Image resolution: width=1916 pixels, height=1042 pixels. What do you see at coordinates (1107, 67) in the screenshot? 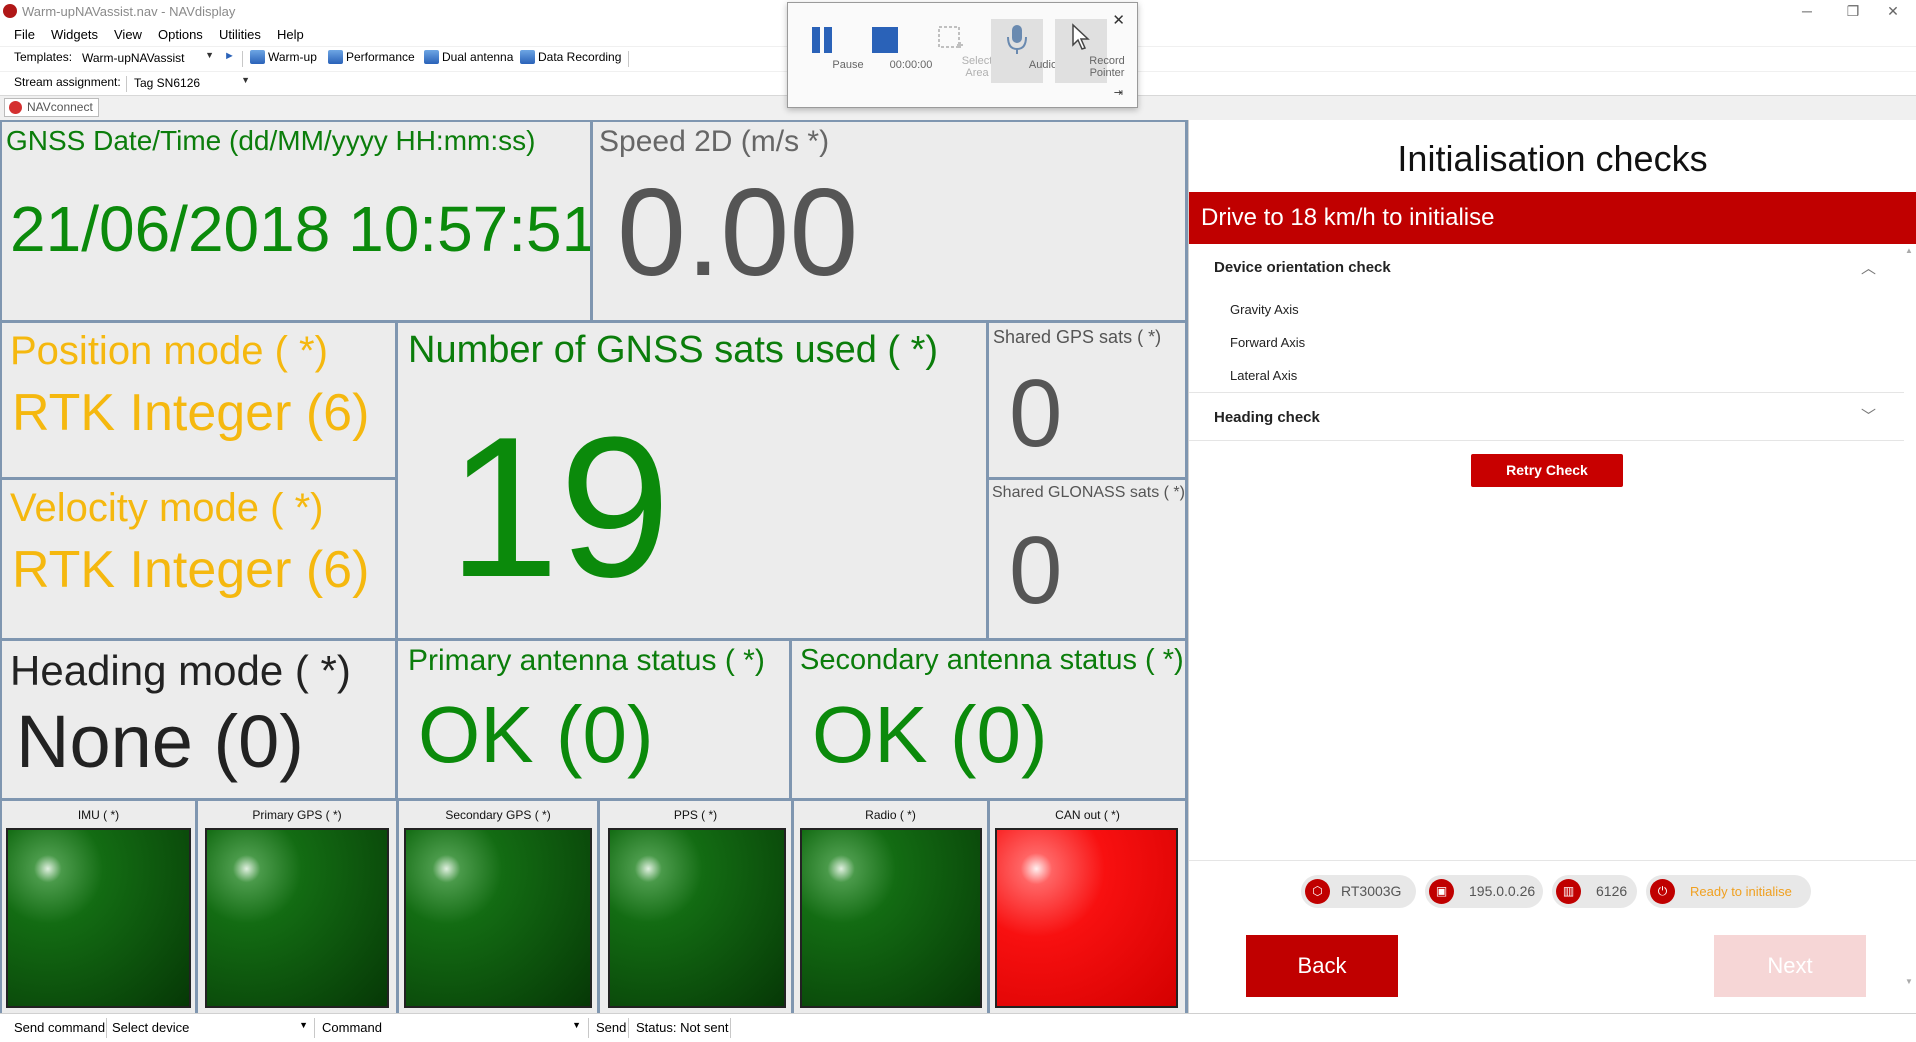
I see `record-pointer-label: Record Pointer` at bounding box center [1107, 67].